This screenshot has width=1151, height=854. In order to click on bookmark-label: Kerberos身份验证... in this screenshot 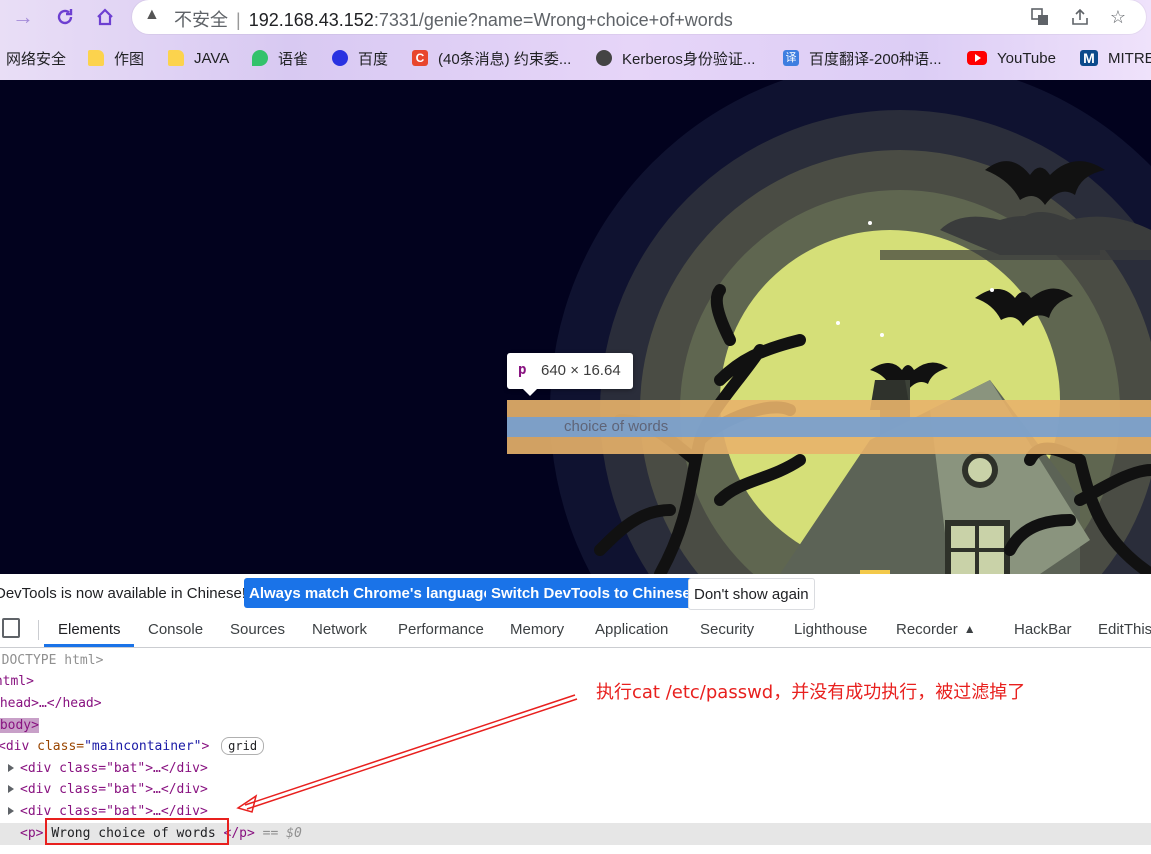, I will do `click(689, 59)`.